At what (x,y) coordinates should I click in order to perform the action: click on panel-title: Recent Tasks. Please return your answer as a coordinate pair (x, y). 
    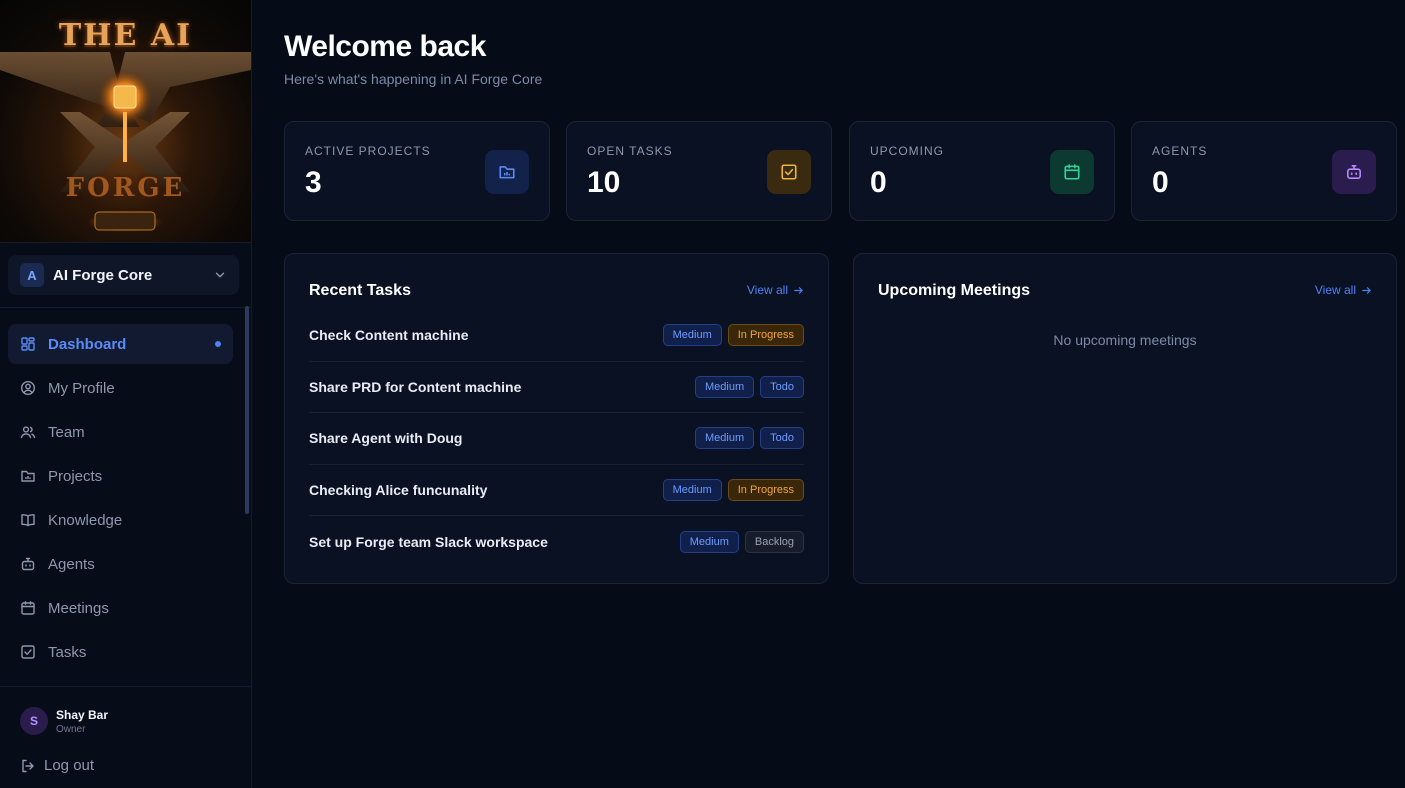
    Looking at the image, I should click on (360, 290).